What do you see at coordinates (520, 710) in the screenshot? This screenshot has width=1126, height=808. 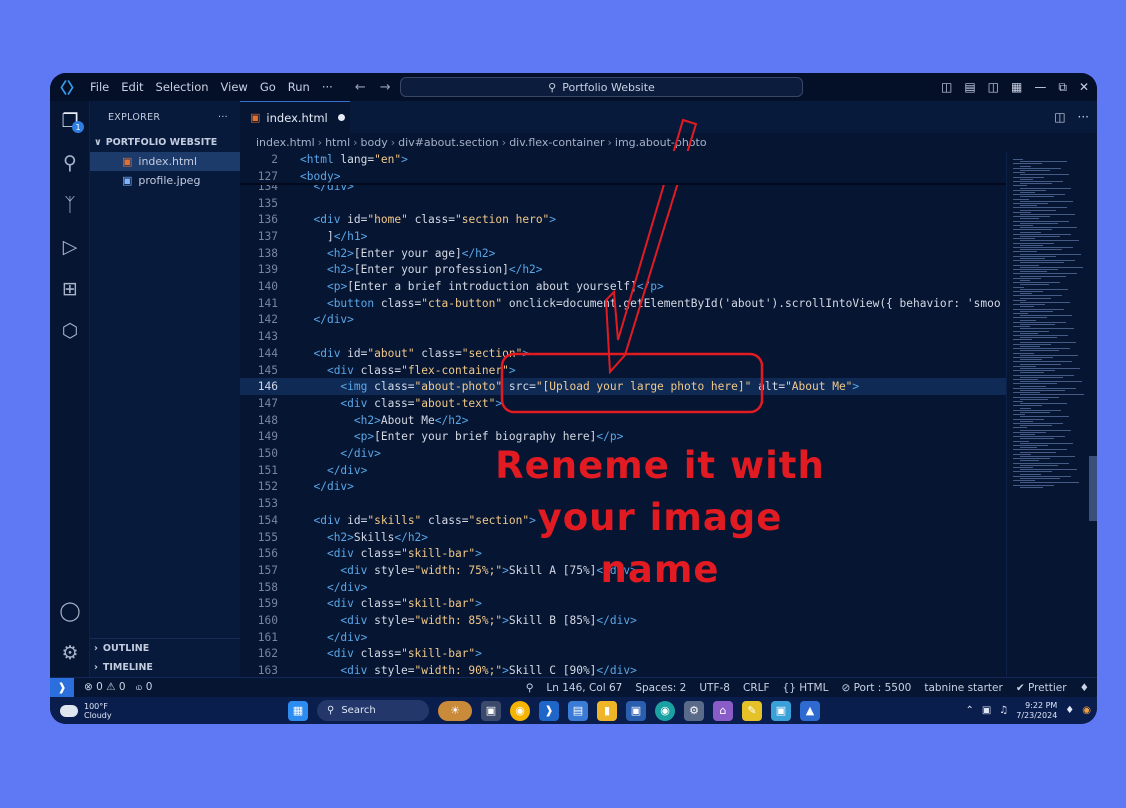 I see `chrome-icon: ◉` at bounding box center [520, 710].